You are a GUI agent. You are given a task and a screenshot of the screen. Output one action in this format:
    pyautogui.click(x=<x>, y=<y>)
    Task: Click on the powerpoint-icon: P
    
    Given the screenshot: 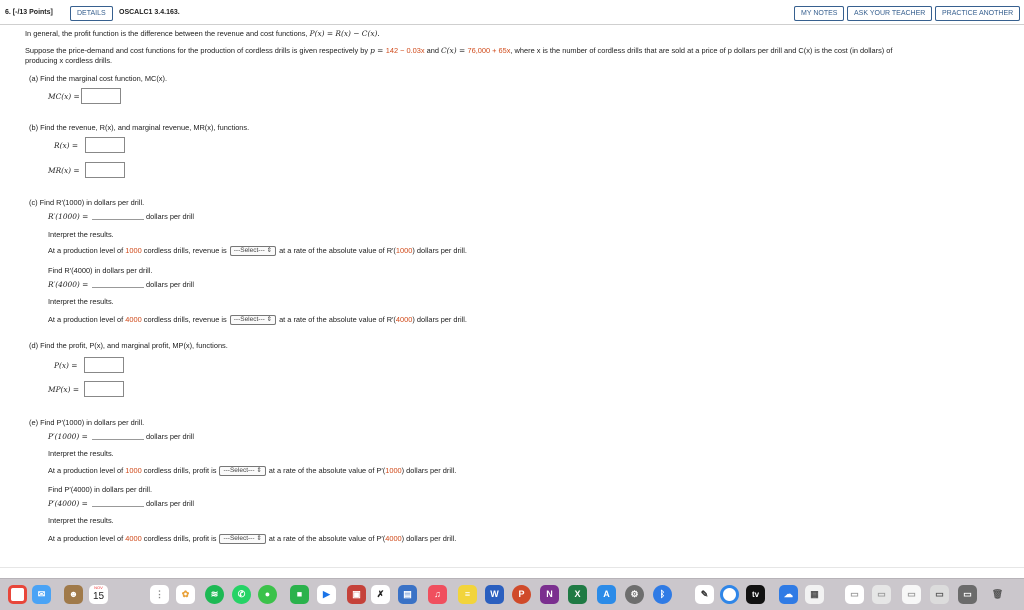 What is the action you would take?
    pyautogui.click(x=521, y=594)
    